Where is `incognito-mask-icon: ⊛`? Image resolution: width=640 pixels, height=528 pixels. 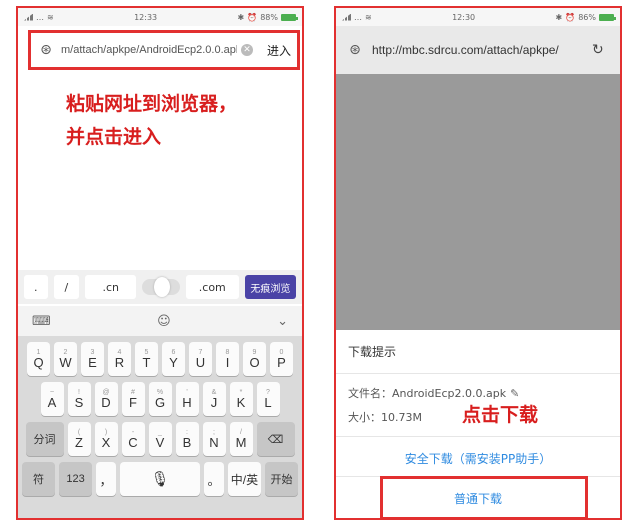
incognito-mask-icon: ⊛ is located at coordinates (355, 50).